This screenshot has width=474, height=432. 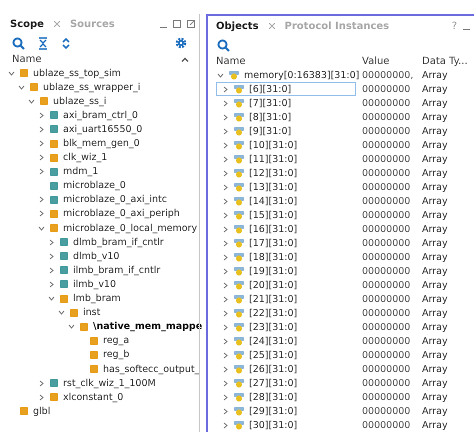 What do you see at coordinates (273, 271) in the screenshot?
I see `object-name: [19][31:0]` at bounding box center [273, 271].